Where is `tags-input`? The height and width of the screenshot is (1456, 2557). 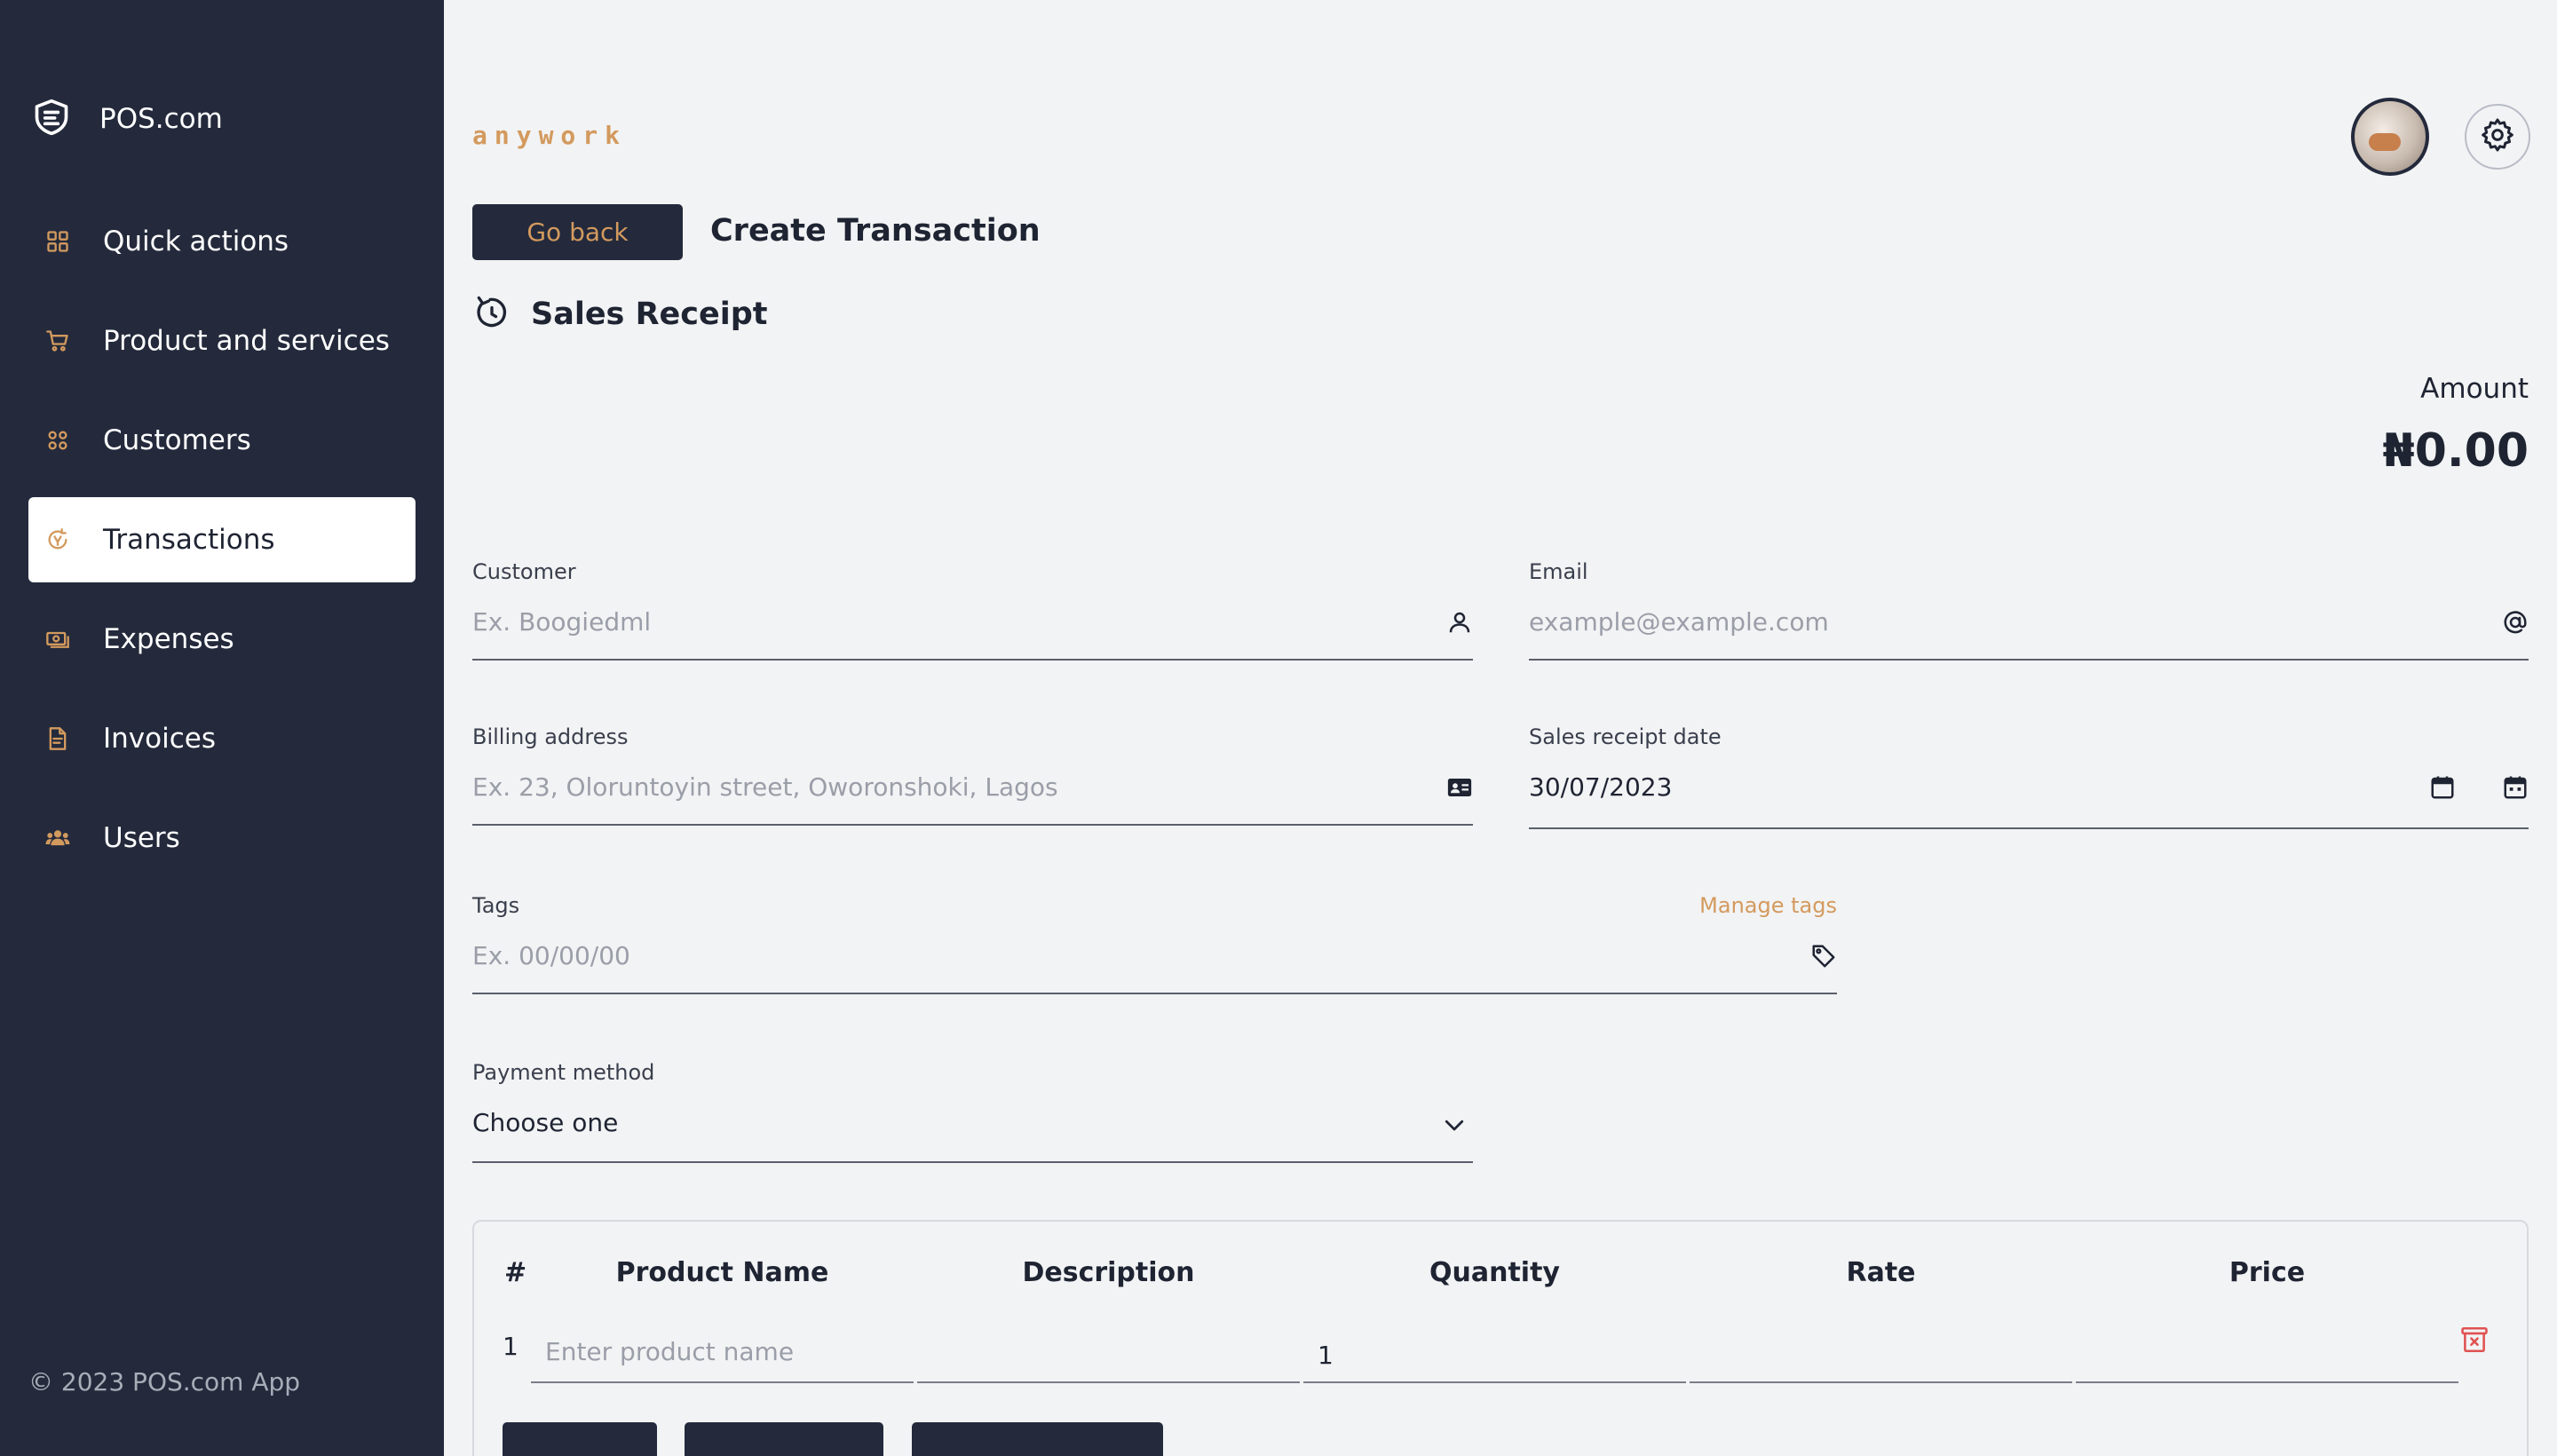
tags-input is located at coordinates (1120, 955).